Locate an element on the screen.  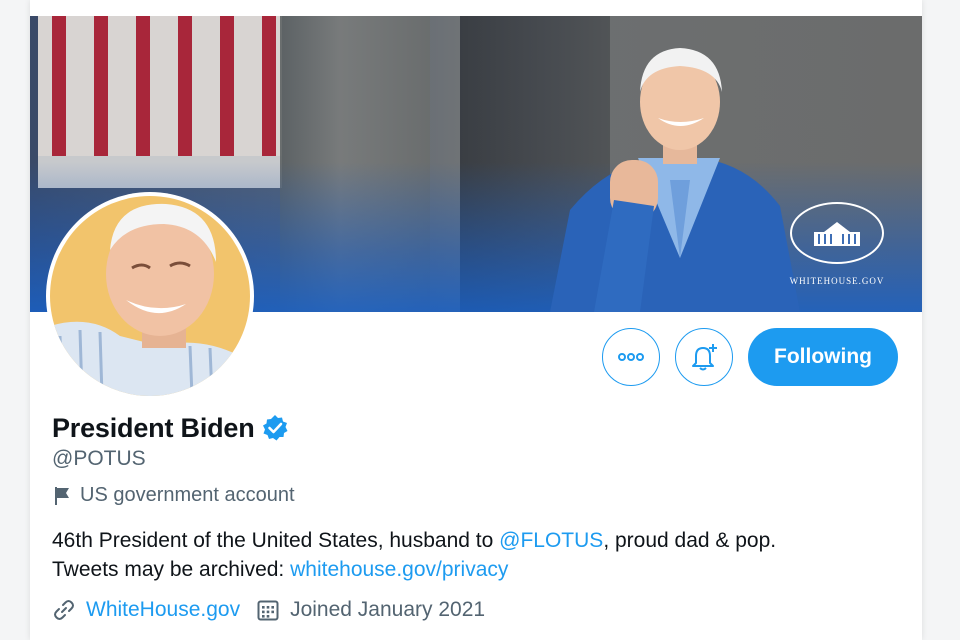
notifications-button is located at coordinates (704, 357).